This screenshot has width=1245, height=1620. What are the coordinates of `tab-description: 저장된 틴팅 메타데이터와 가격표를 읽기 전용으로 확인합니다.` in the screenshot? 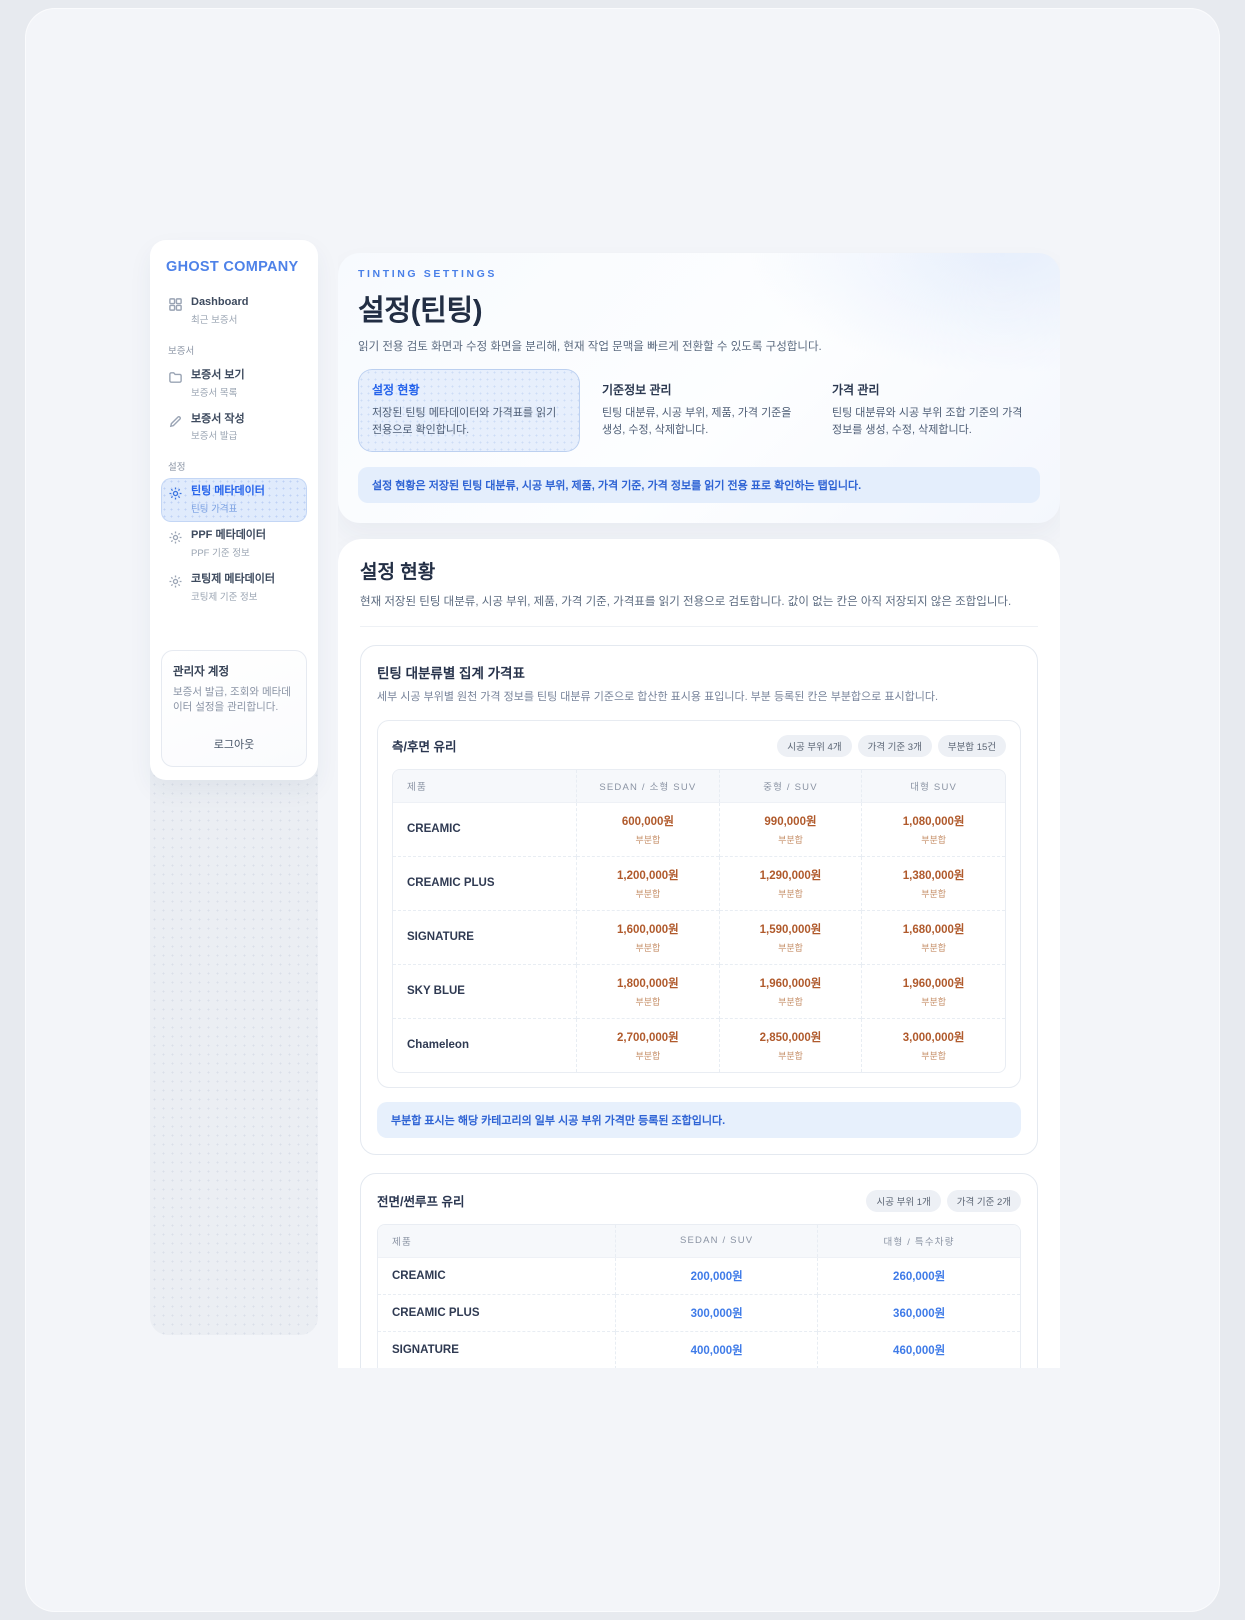 It's located at (464, 422).